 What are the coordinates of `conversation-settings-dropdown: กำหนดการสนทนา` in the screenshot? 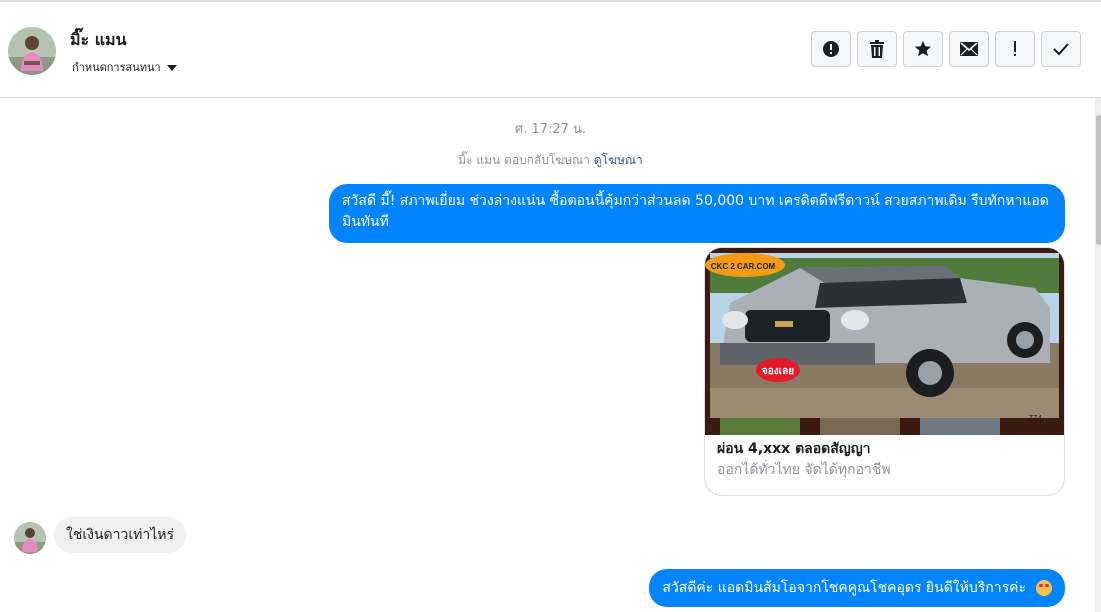 It's located at (124, 67).